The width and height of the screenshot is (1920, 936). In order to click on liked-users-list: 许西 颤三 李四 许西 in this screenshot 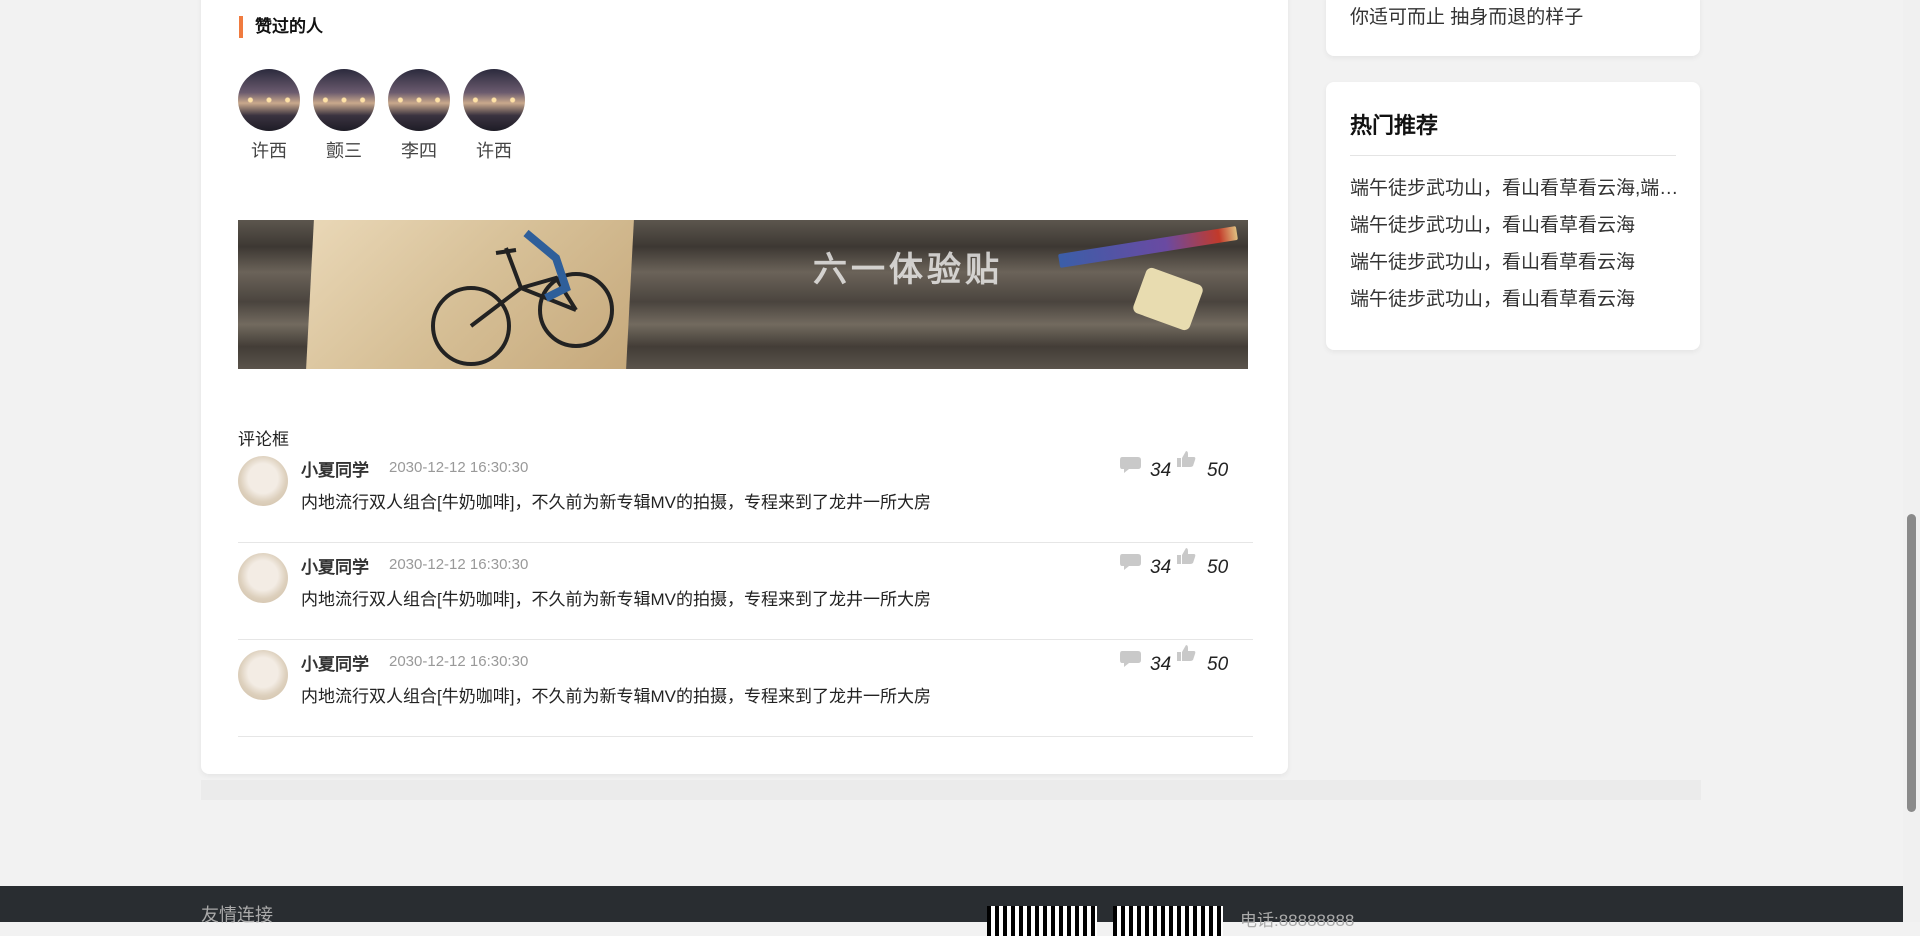, I will do `click(388, 116)`.